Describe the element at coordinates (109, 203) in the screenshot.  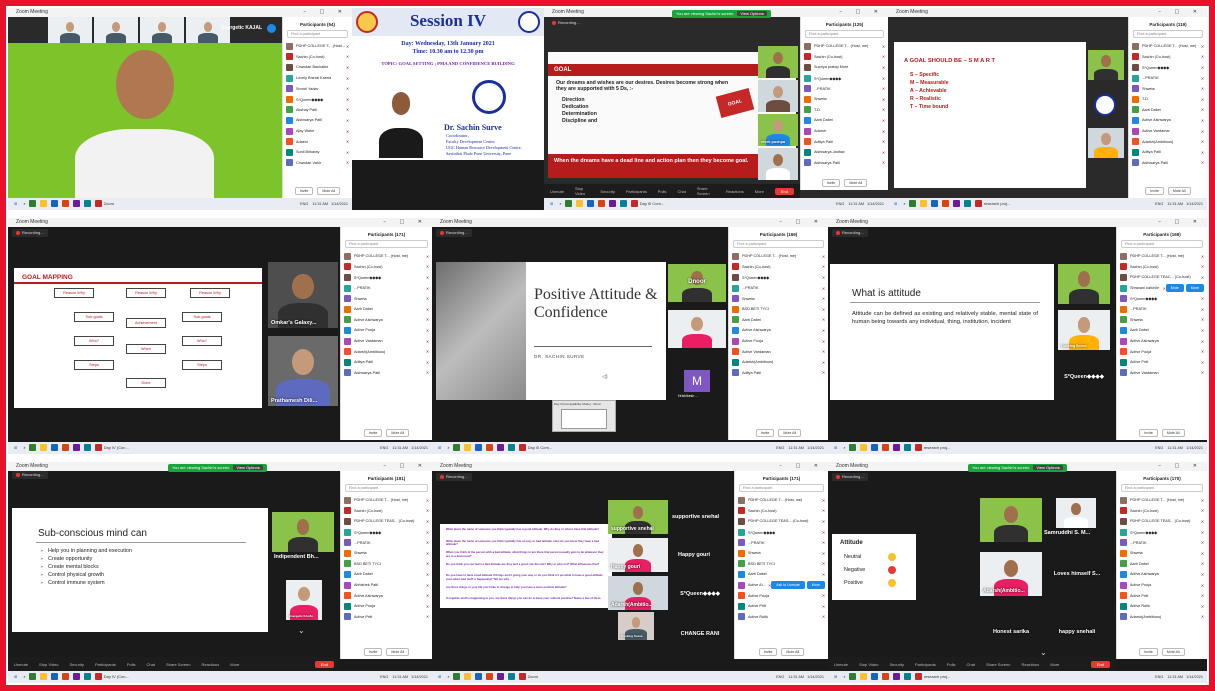
I see `taskbar-app-label: Zoom` at that location.